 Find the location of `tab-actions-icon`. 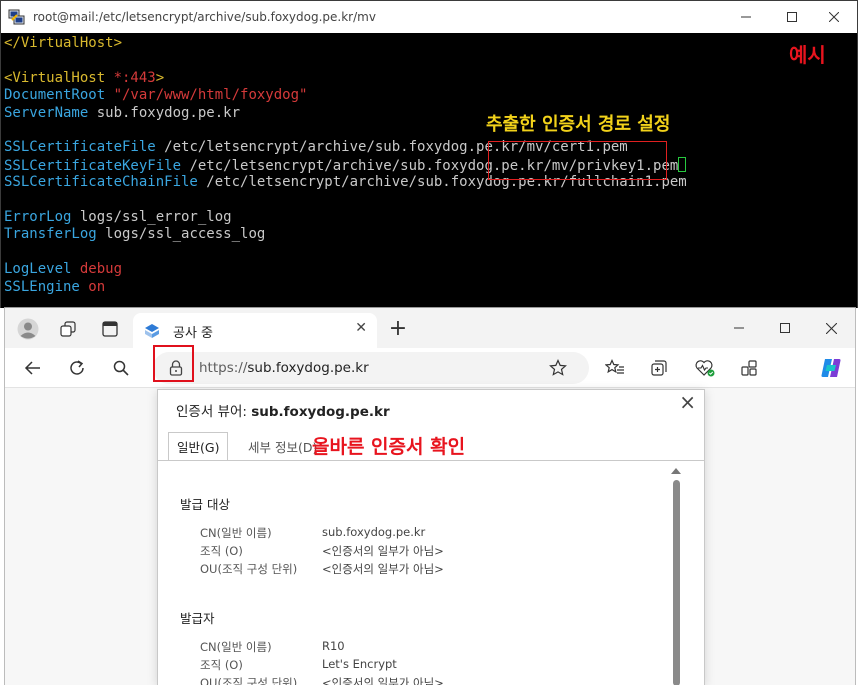

tab-actions-icon is located at coordinates (110, 329).